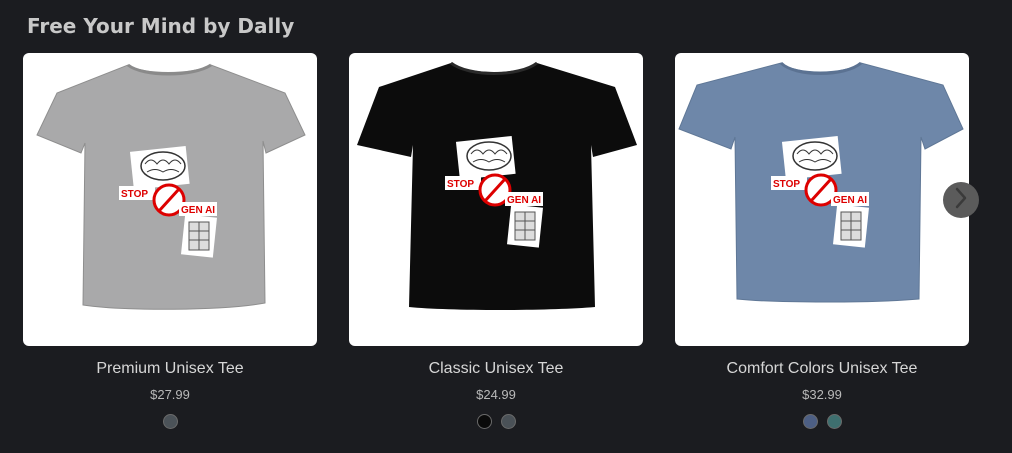  What do you see at coordinates (496, 369) in the screenshot?
I see `product-name: Classic Unisex Tee` at bounding box center [496, 369].